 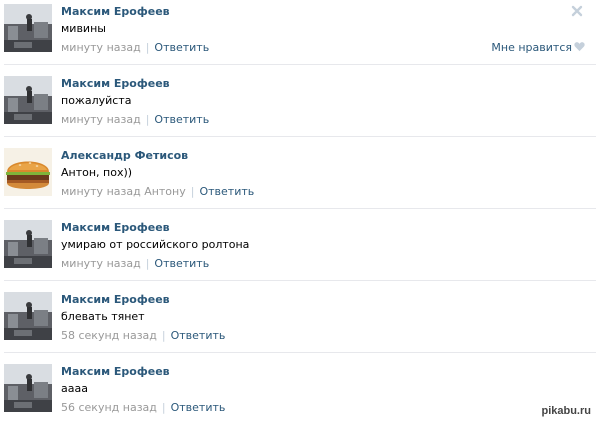 What do you see at coordinates (109, 335) in the screenshot?
I see `comment-time: 58 секунд назад` at bounding box center [109, 335].